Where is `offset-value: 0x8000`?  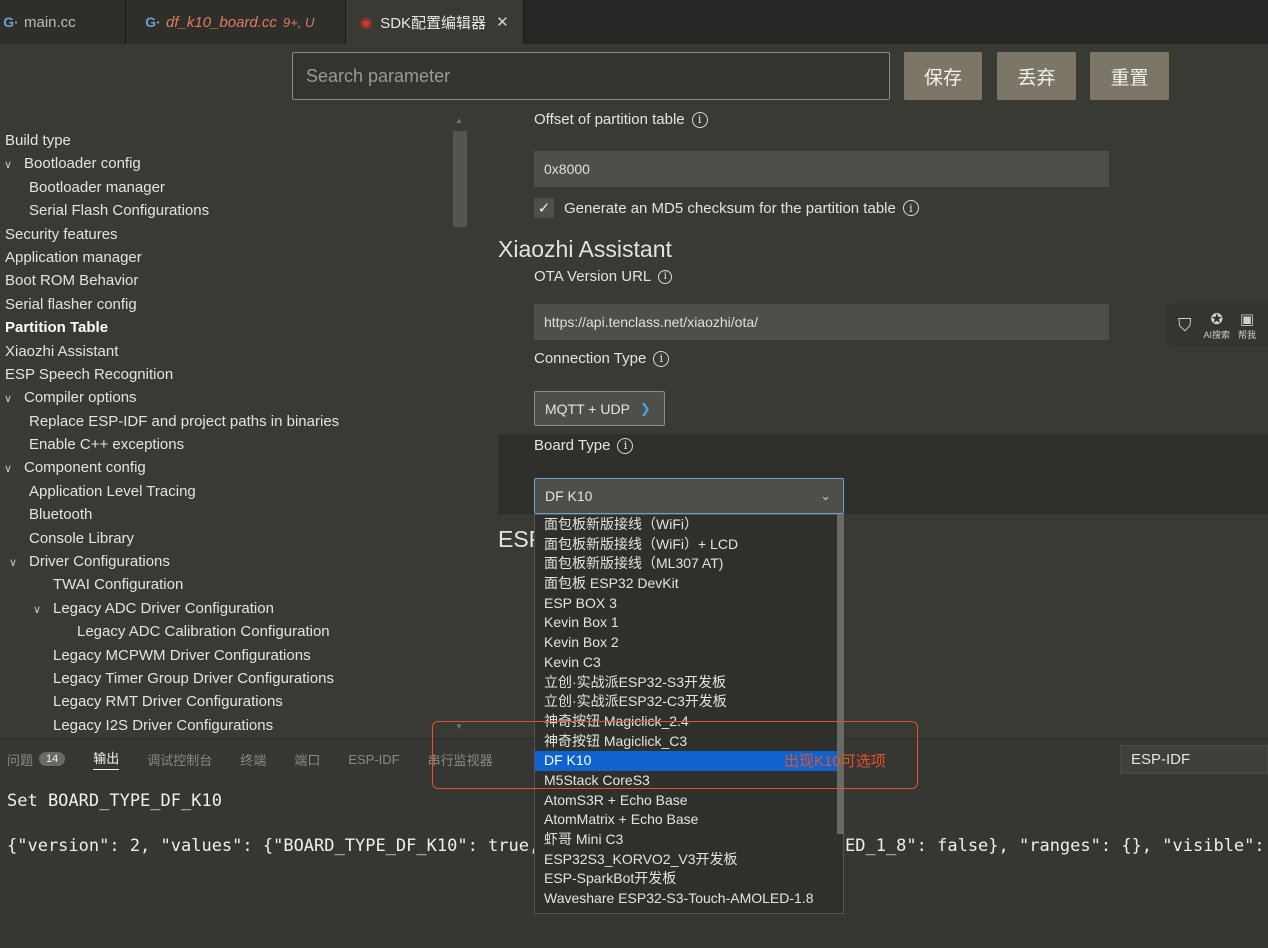
offset-value: 0x8000 is located at coordinates (567, 169).